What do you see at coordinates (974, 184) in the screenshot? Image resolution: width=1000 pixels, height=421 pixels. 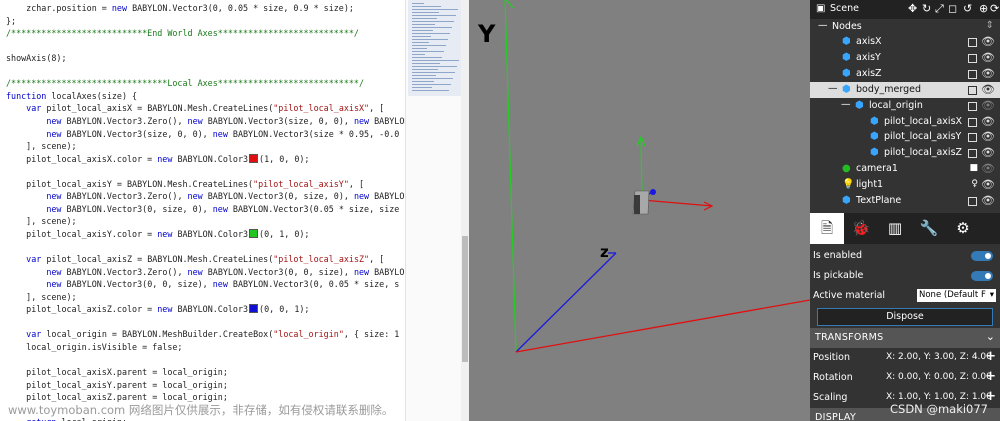 I see `light-bulb-icon: ♀` at bounding box center [974, 184].